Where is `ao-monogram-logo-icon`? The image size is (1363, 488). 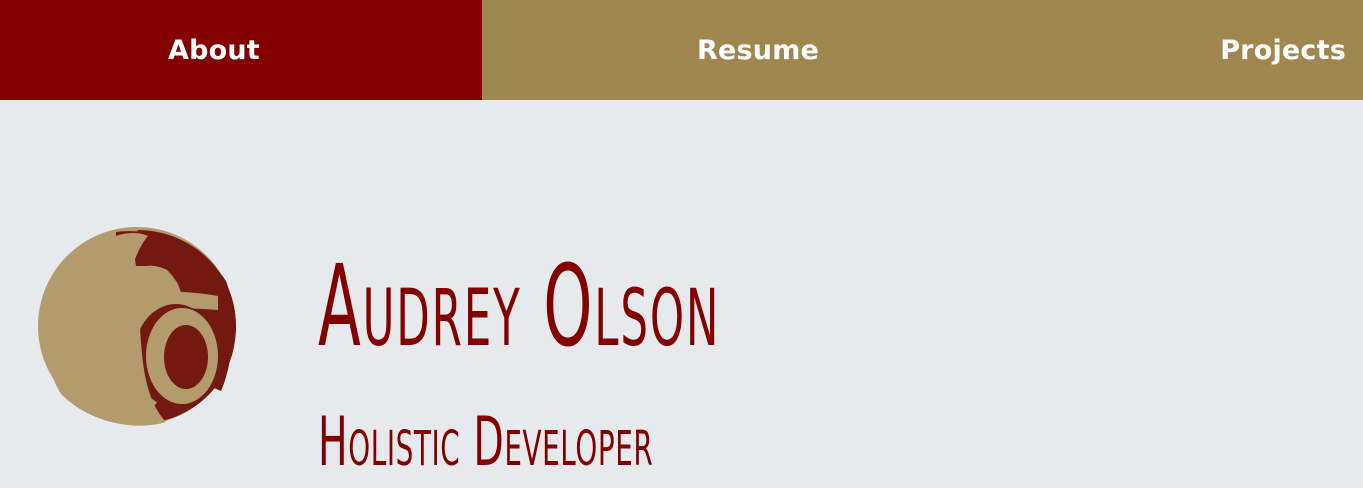 ao-monogram-logo-icon is located at coordinates (137, 326).